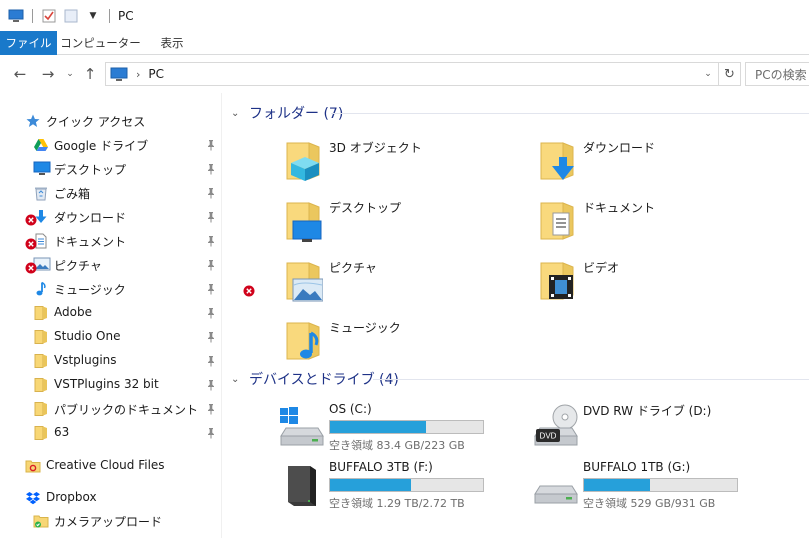  I want to click on sidebar-item-label: ドキュメント, so click(90, 242).